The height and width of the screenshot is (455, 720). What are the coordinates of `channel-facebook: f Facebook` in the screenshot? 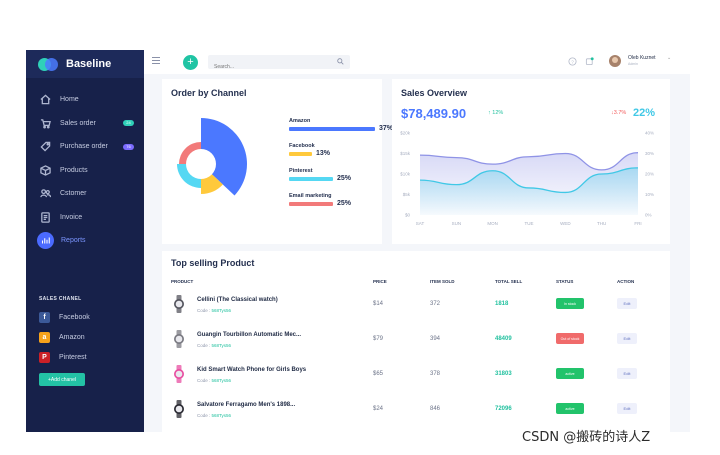 It's located at (64, 317).